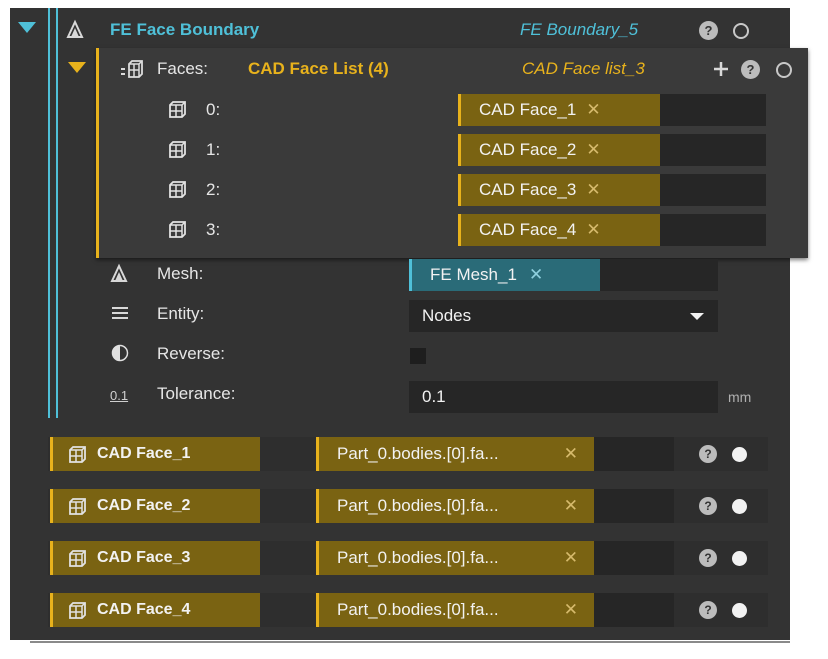 The height and width of the screenshot is (659, 828). Describe the element at coordinates (583, 69) in the screenshot. I see `faces-instance-name: CAD Face list_3` at that location.